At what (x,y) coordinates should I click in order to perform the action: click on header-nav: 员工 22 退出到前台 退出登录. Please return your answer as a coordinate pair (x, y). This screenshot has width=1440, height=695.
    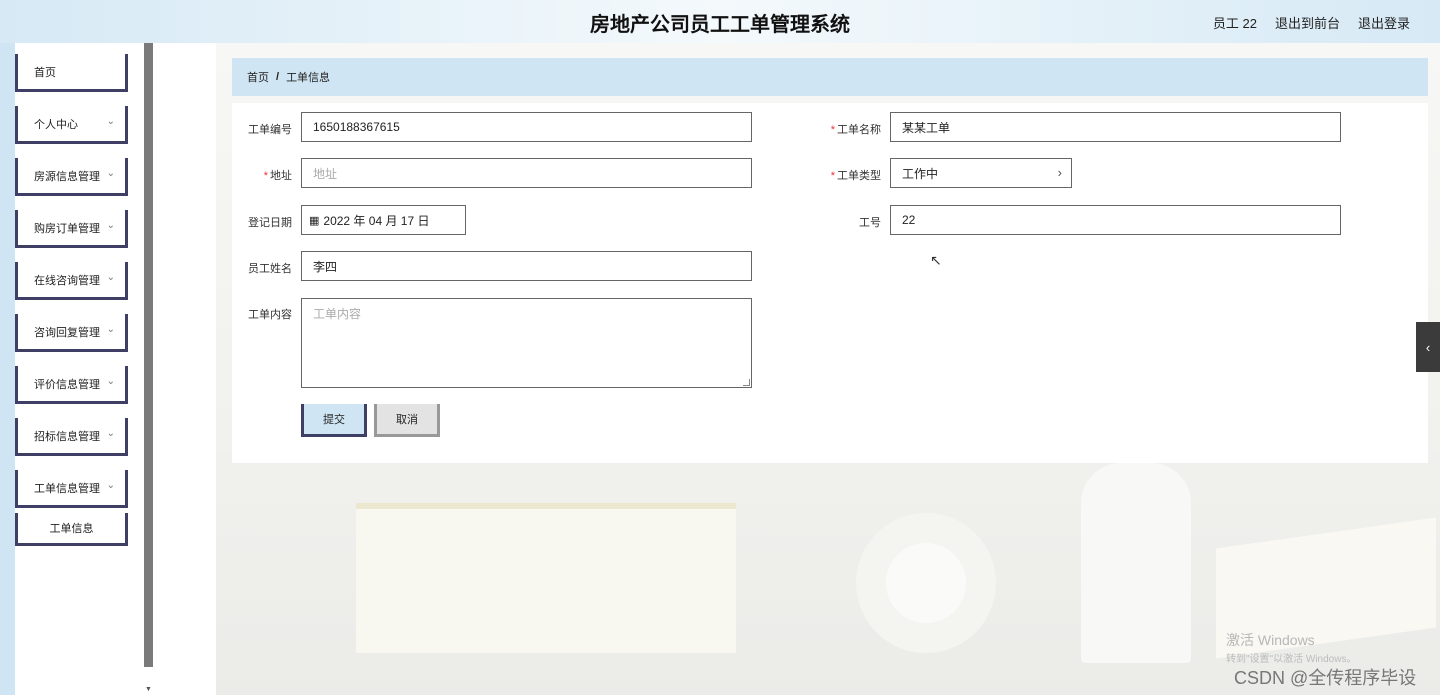
    Looking at the image, I should click on (1311, 22).